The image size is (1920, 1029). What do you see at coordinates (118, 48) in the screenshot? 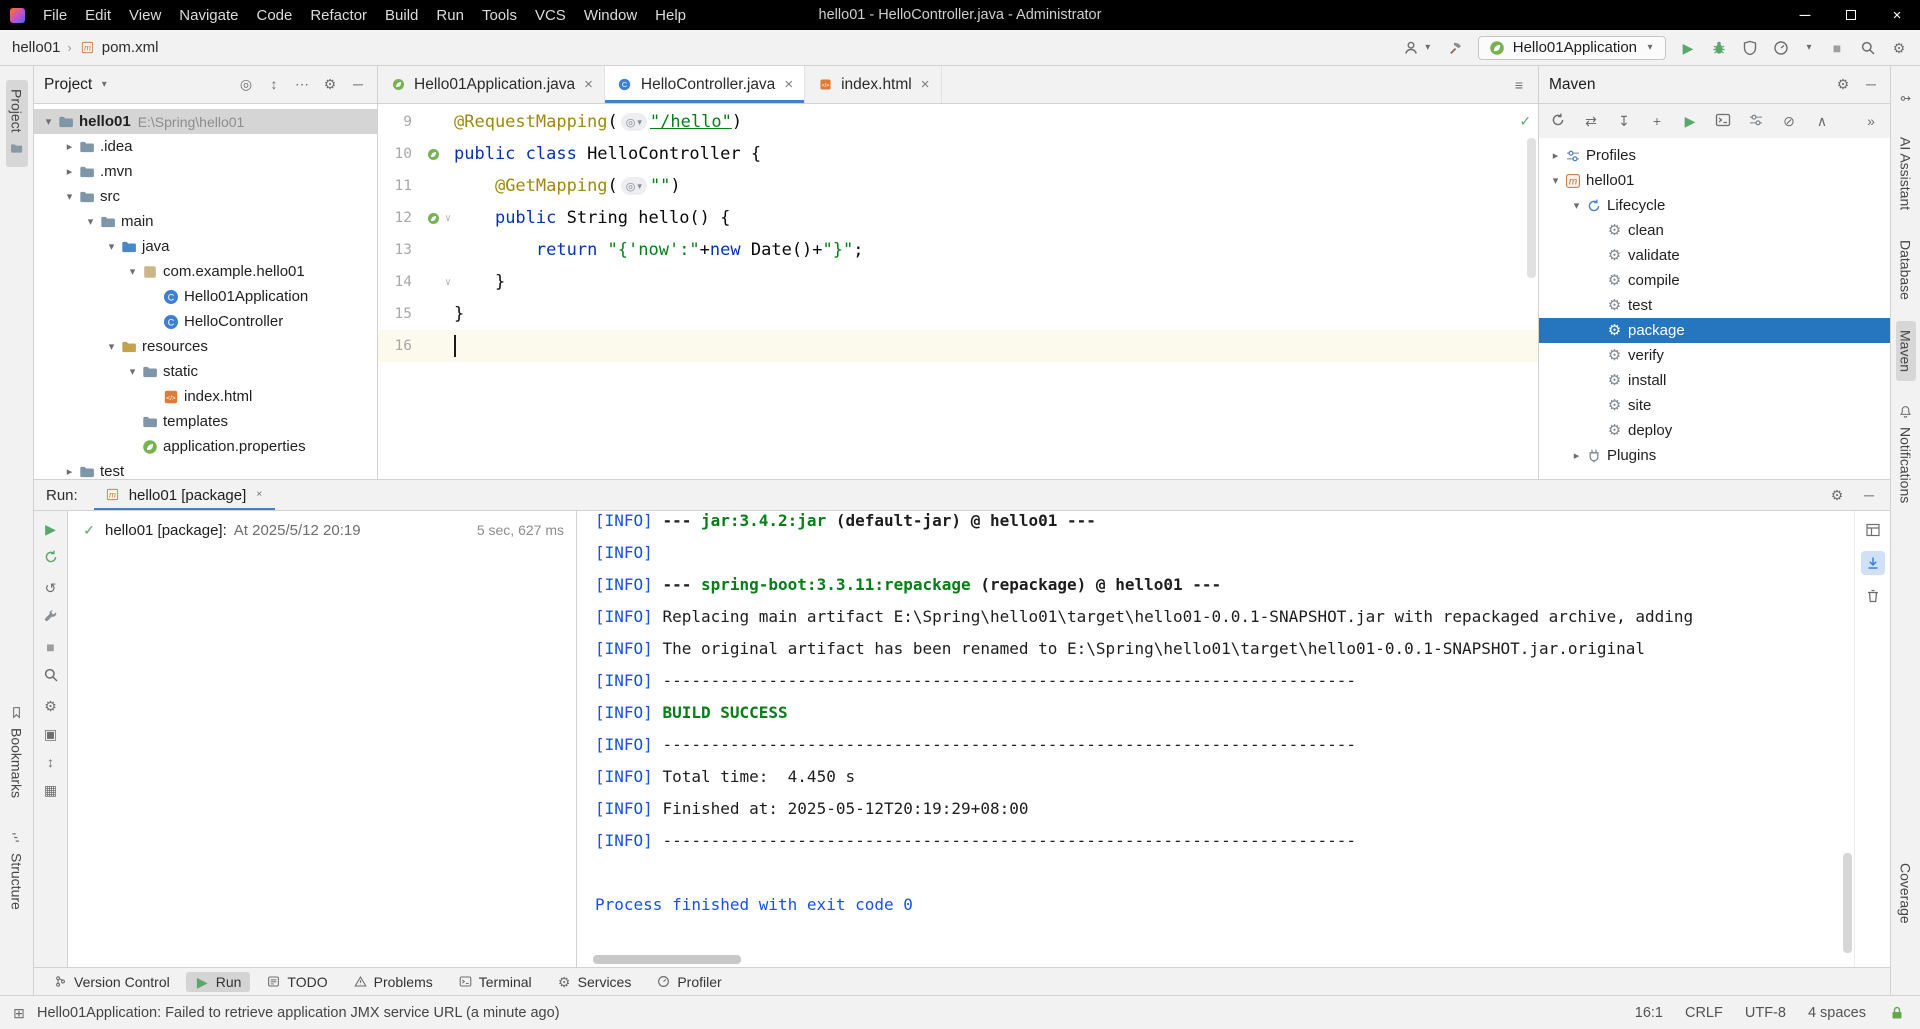
I see `breadcrumb-item-pom-xml: m pom.xml` at bounding box center [118, 48].